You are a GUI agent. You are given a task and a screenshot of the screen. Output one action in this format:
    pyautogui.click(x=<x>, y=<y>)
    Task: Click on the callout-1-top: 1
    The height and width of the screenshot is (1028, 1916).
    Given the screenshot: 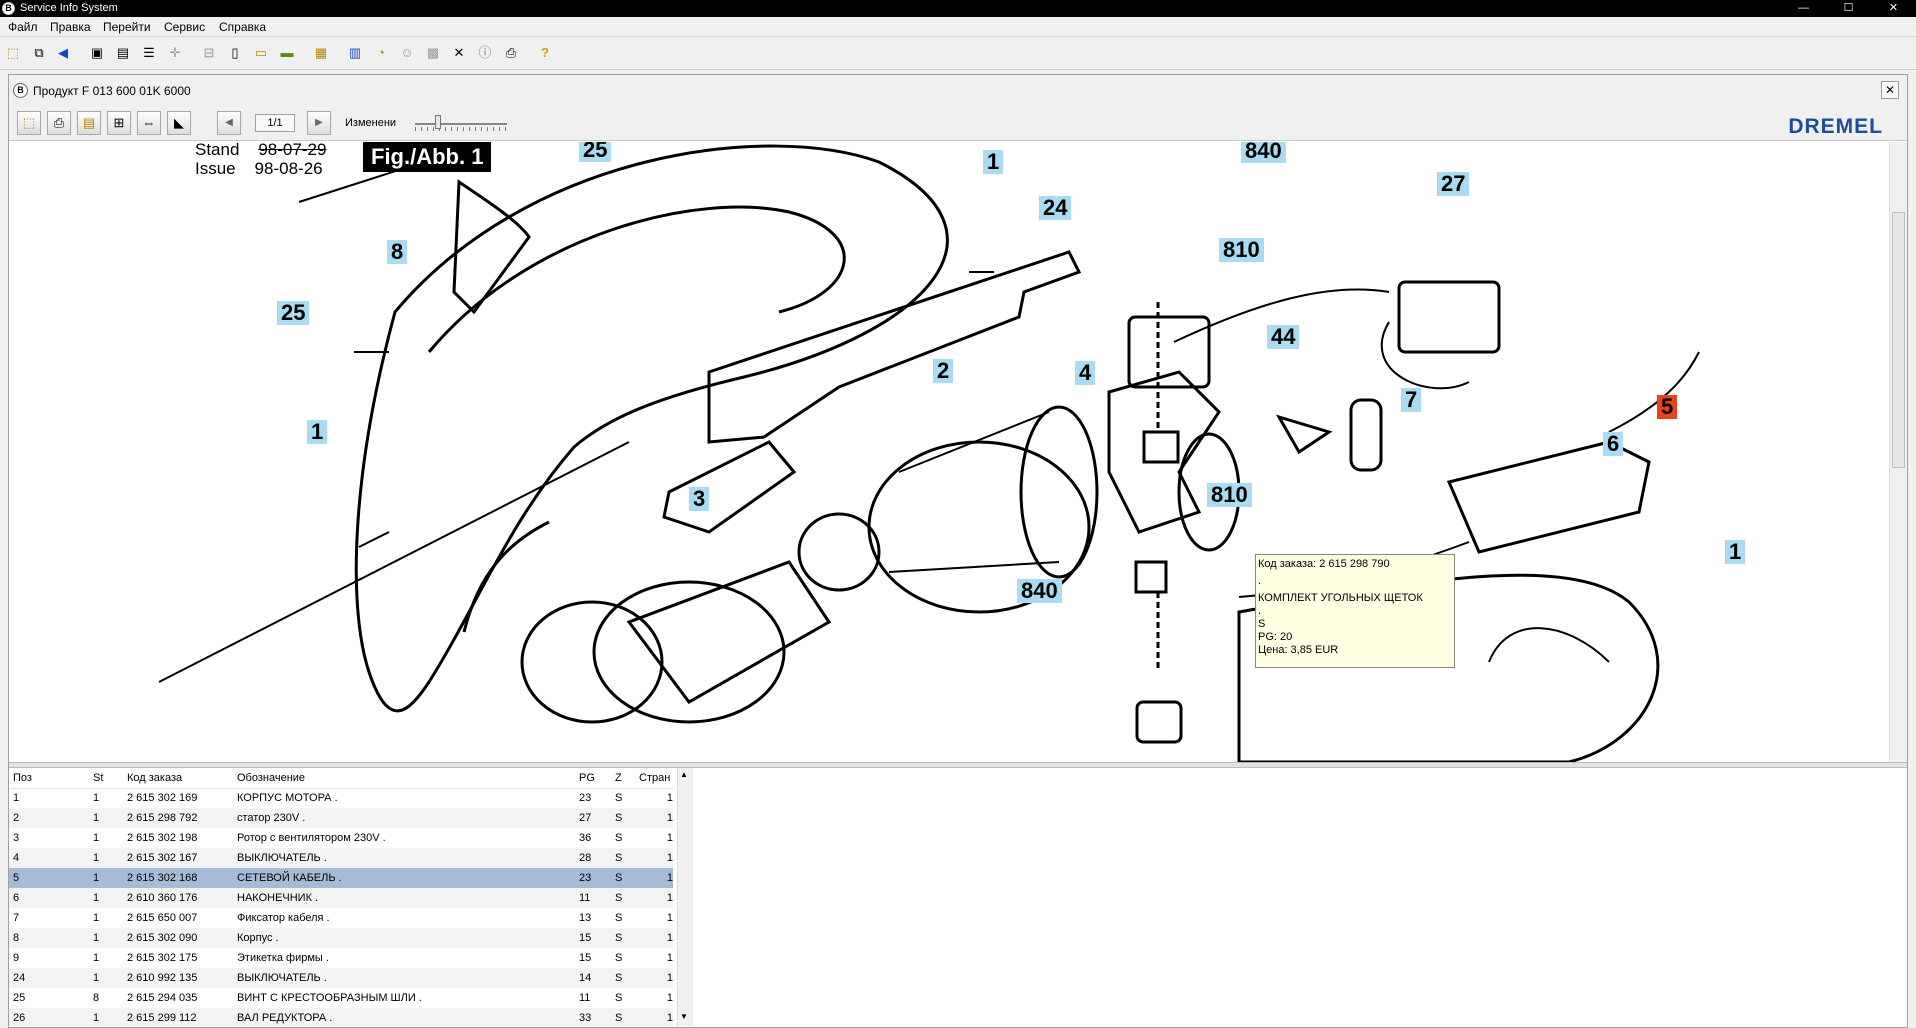 What is the action you would take?
    pyautogui.click(x=993, y=162)
    